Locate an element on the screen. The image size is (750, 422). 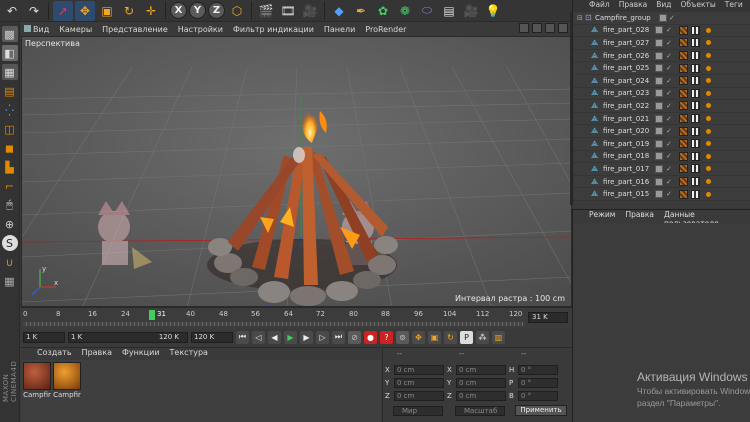
size-z-field: 0 cm is located at coordinates (481, 396).